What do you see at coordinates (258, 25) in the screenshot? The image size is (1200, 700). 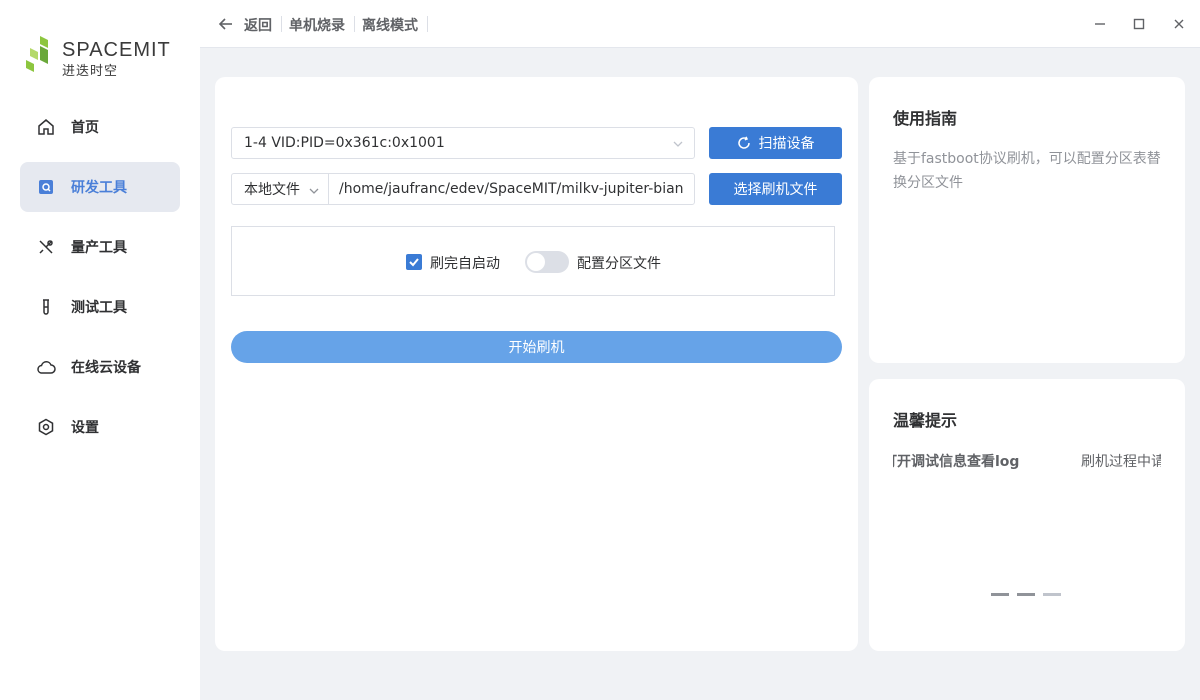 I see `back-button: 返回` at bounding box center [258, 25].